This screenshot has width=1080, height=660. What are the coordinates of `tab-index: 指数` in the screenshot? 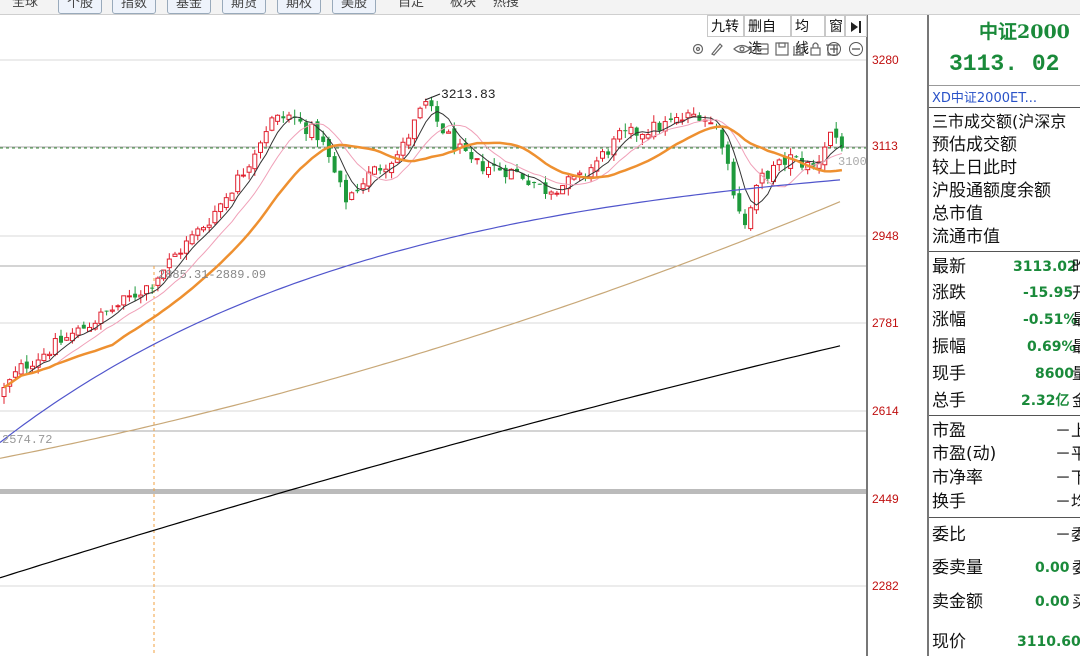 It's located at (134, 7).